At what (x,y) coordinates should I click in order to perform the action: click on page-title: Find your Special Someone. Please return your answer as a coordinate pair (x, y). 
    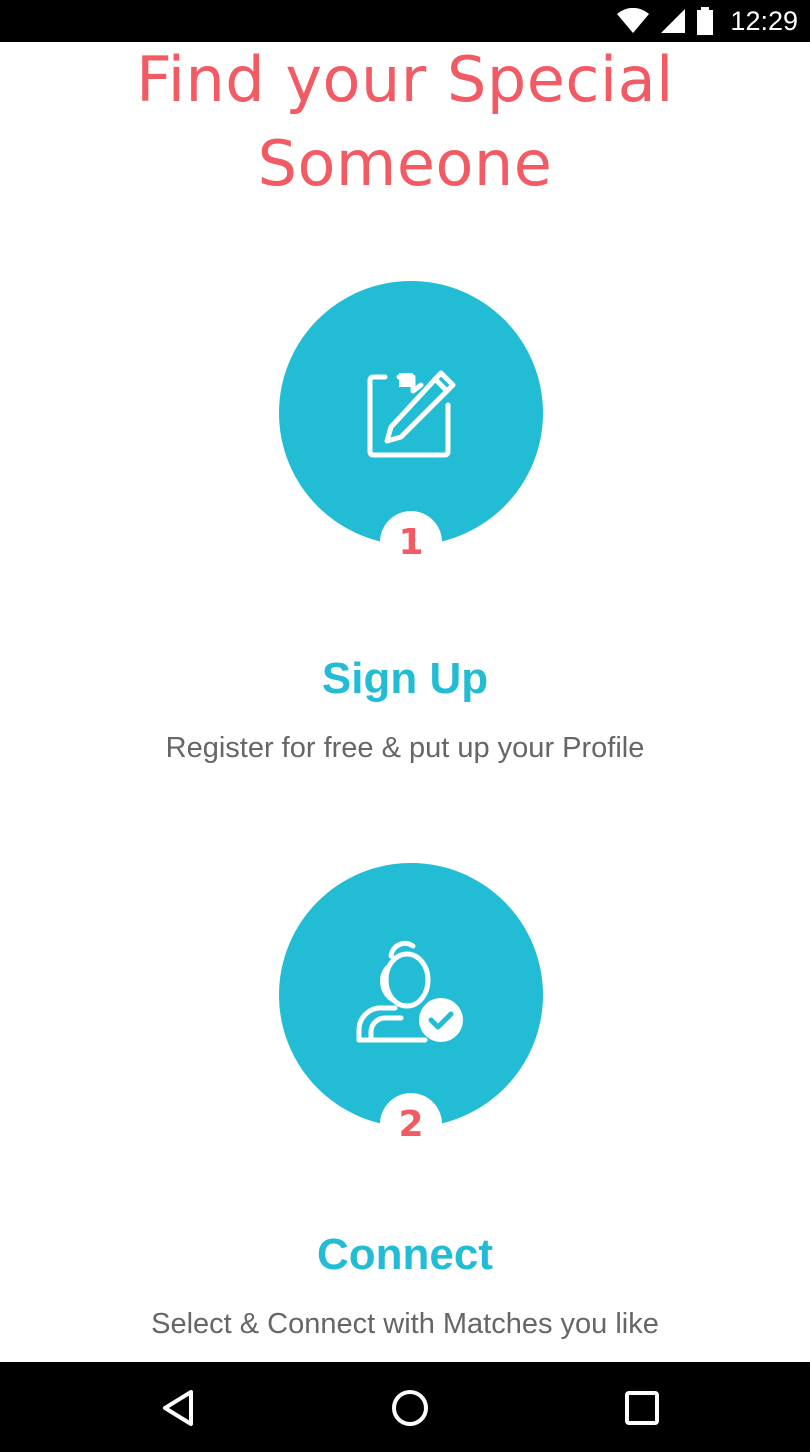
    Looking at the image, I should click on (405, 122).